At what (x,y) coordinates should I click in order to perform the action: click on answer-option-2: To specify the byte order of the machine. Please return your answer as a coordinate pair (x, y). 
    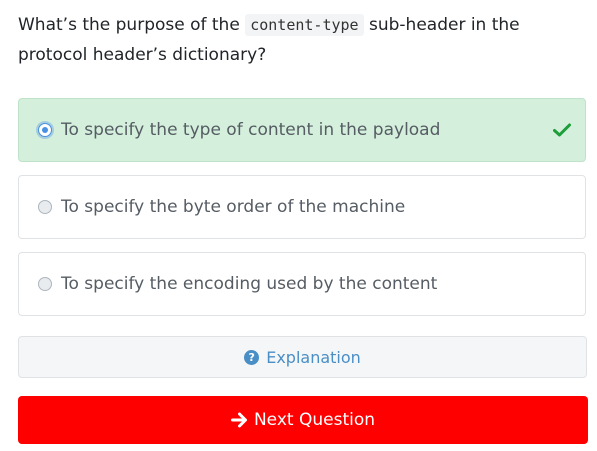
    Looking at the image, I should click on (302, 207).